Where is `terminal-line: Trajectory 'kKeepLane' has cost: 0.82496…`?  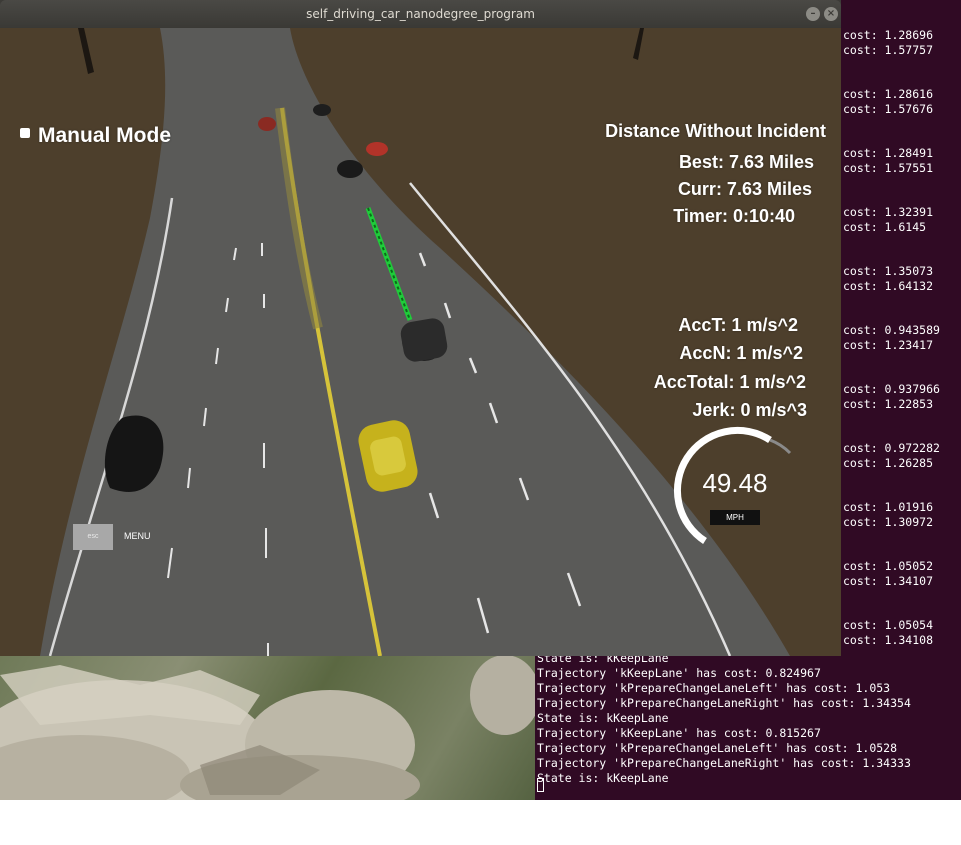
terminal-line: Trajectory 'kKeepLane' has cost: 0.82496… is located at coordinates (679, 673).